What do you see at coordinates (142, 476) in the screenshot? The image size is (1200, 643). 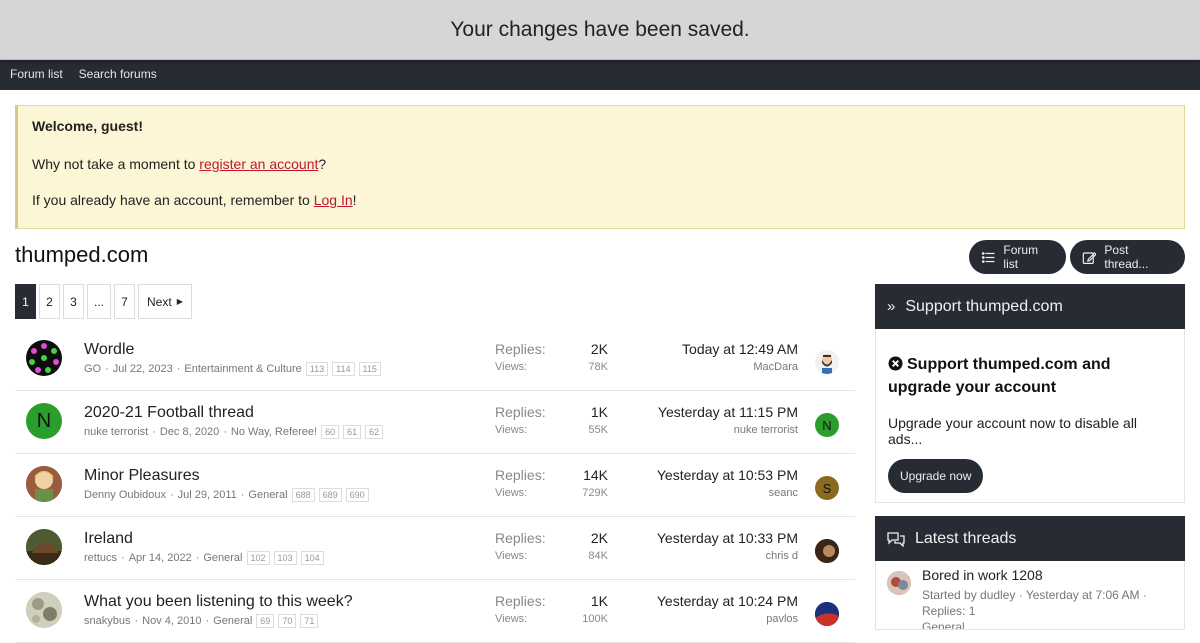 I see `thread-title: Minor Pleasures` at bounding box center [142, 476].